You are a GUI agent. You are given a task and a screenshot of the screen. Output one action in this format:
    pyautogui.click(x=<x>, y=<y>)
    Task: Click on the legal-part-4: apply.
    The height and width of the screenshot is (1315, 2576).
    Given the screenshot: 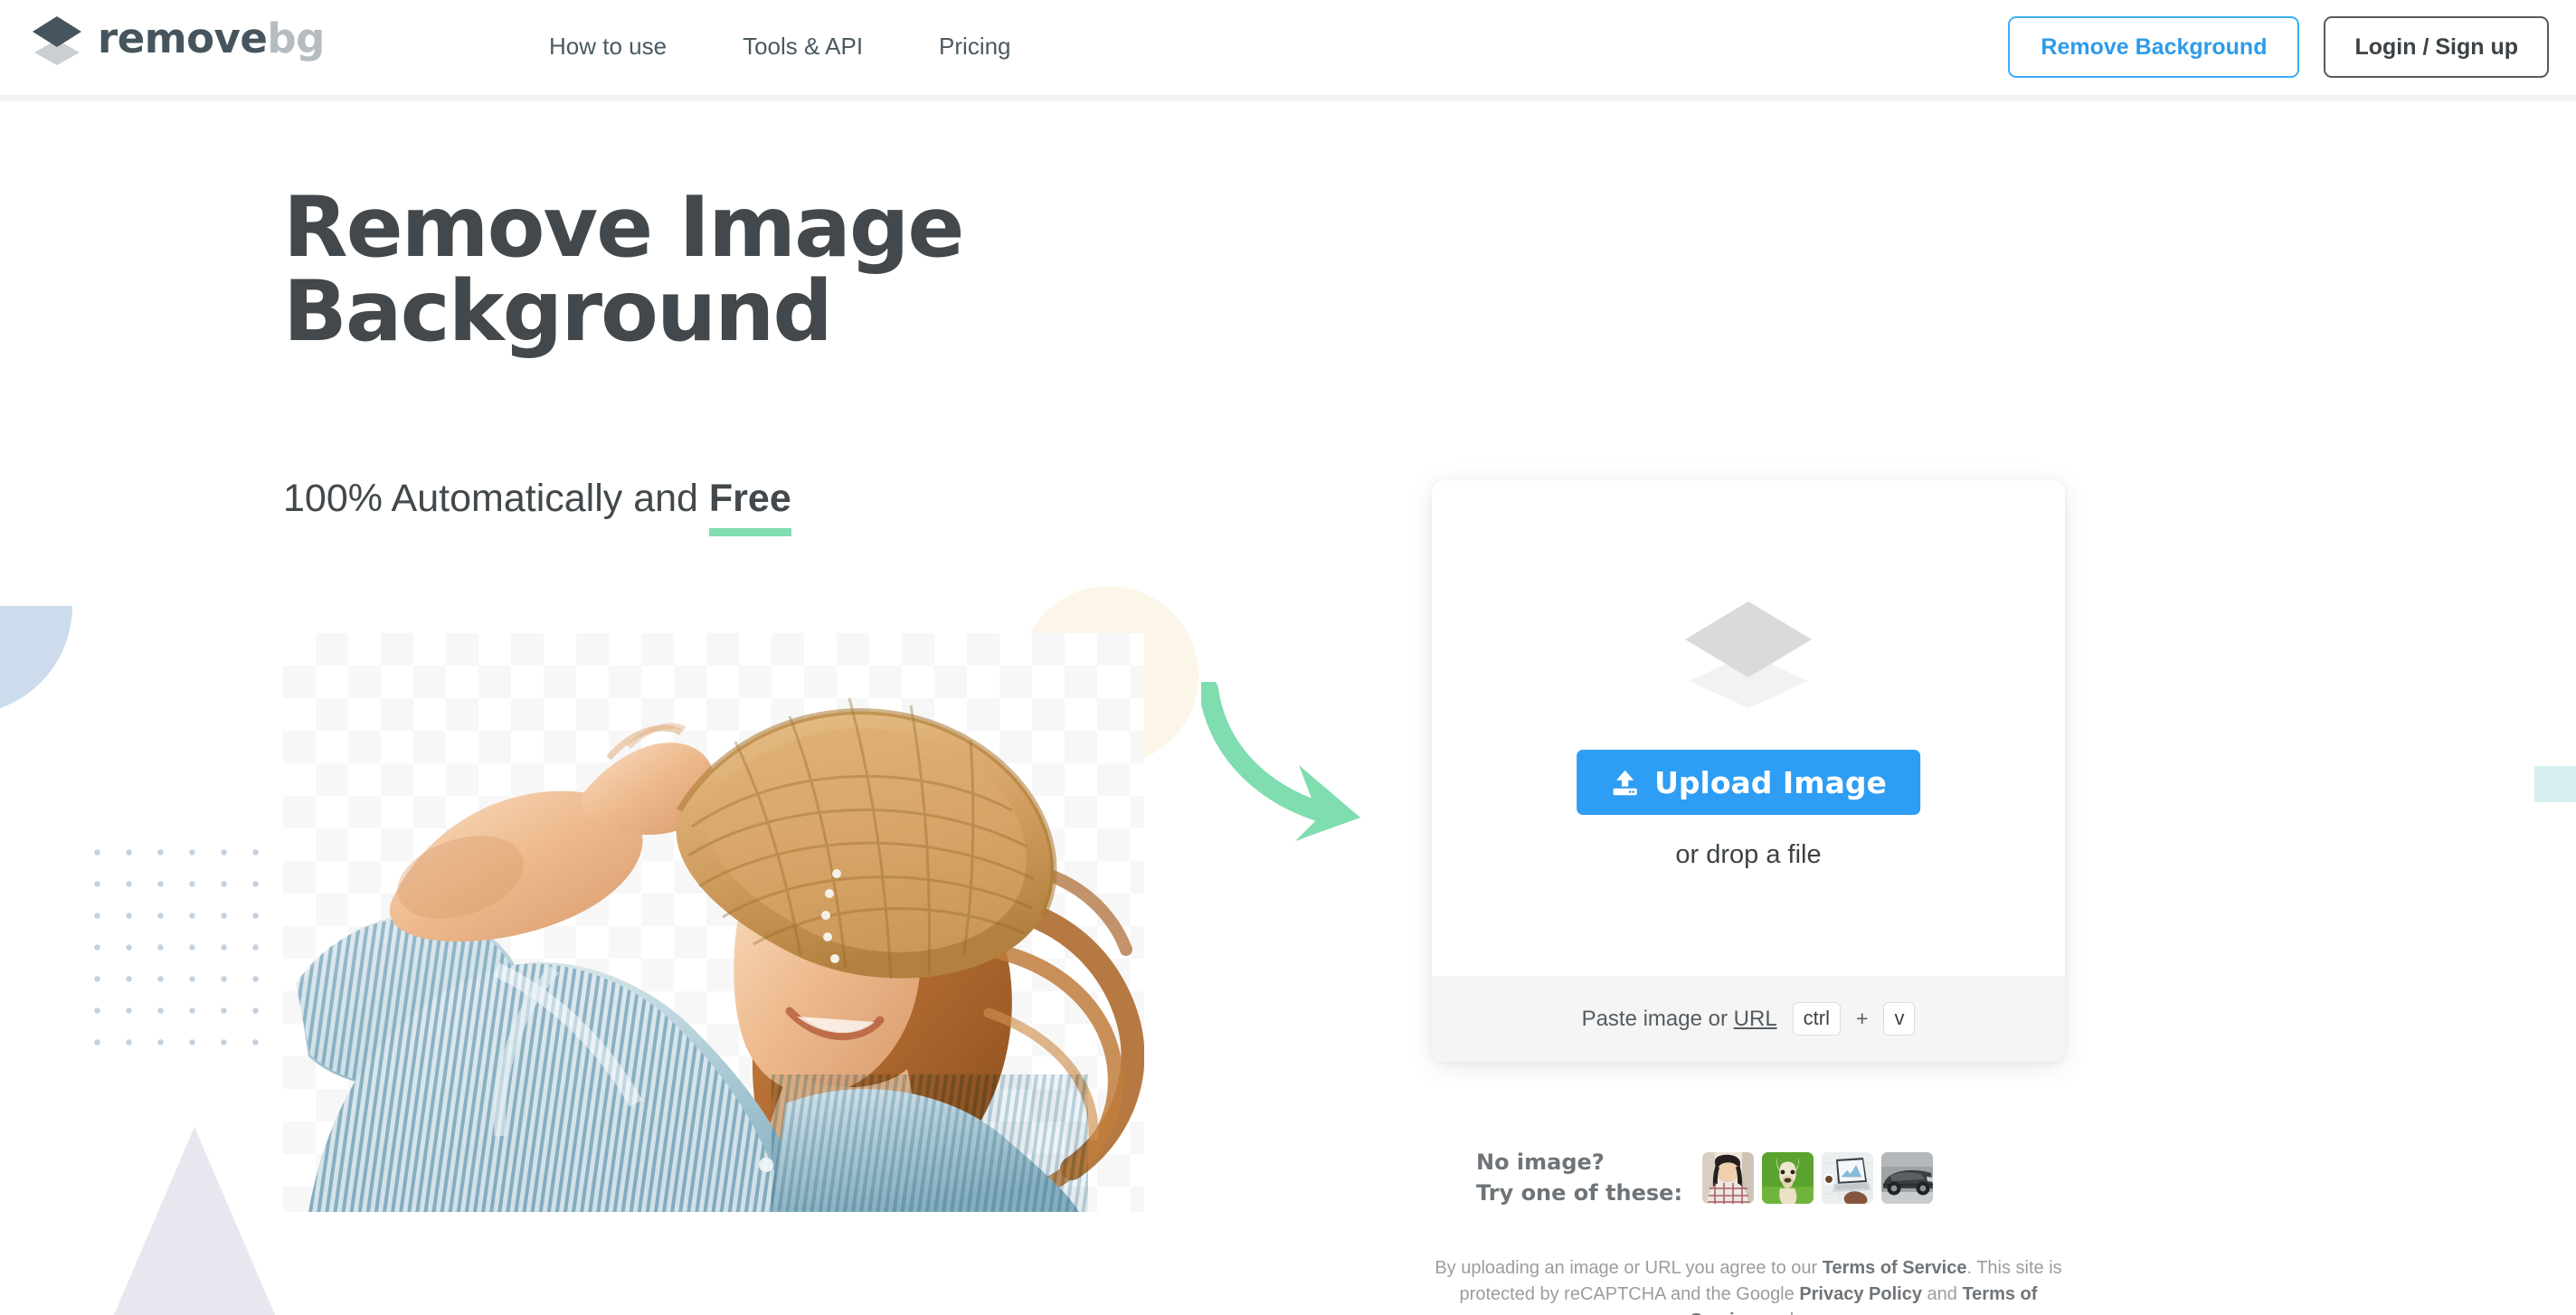 What is the action you would take?
    pyautogui.click(x=1780, y=1313)
    